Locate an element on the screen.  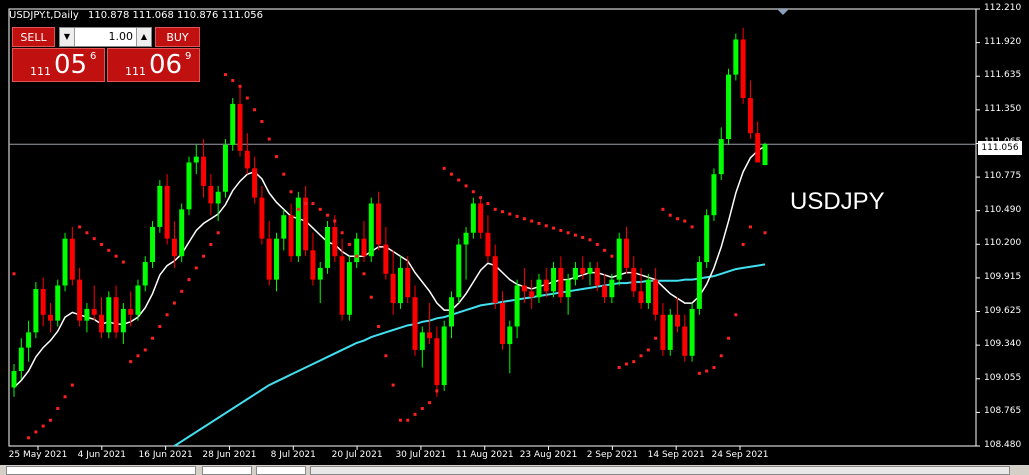
sell-price-prefix: 111 is located at coordinates (40, 71).